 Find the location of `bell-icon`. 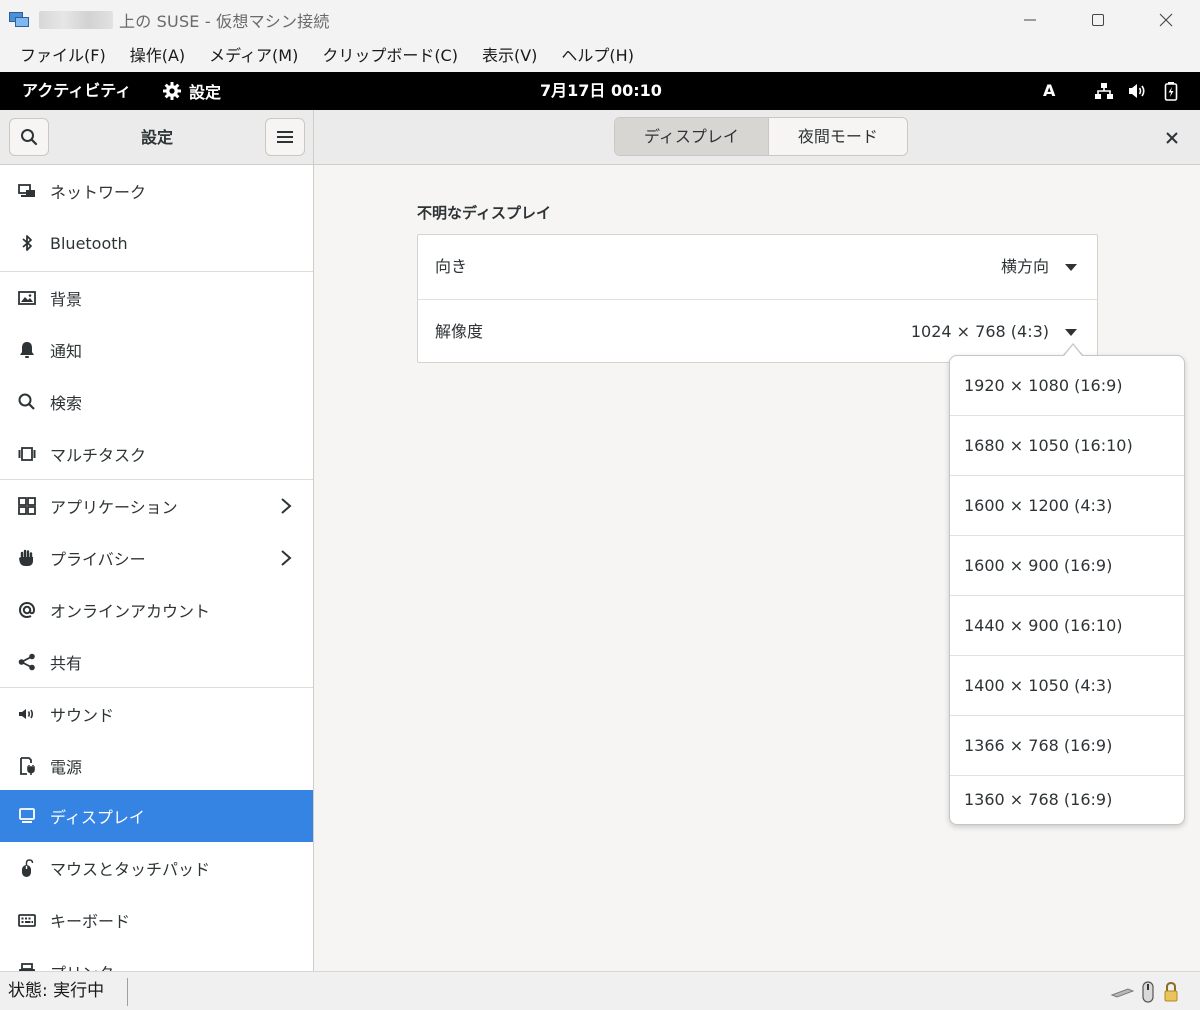

bell-icon is located at coordinates (27, 350).